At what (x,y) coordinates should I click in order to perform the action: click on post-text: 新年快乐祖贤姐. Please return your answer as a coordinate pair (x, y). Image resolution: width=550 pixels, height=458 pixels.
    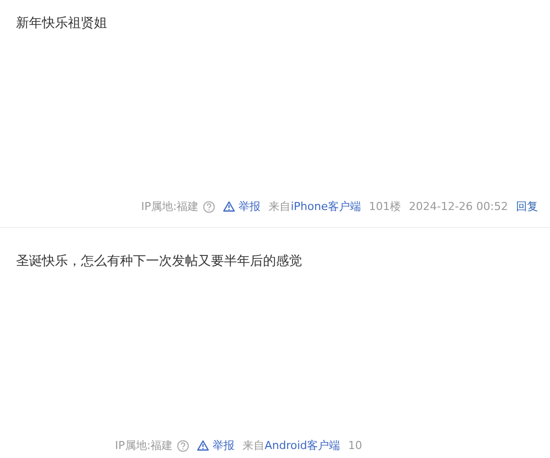
    Looking at the image, I should click on (62, 24).